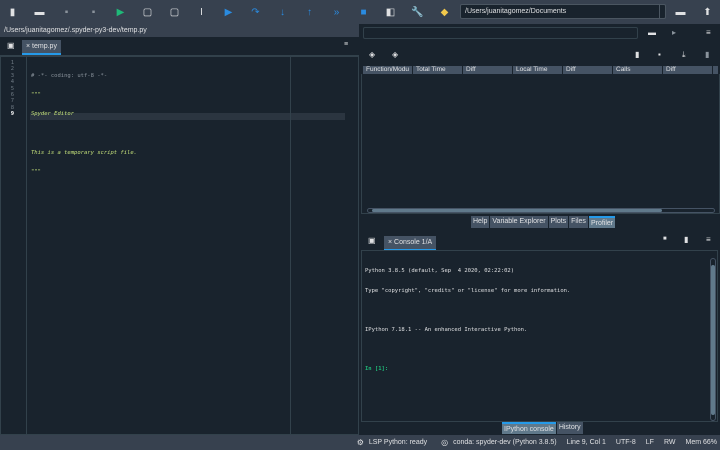 The height and width of the screenshot is (450, 720). I want to click on tab-variable-explorer: Variable Explorer, so click(519, 222).